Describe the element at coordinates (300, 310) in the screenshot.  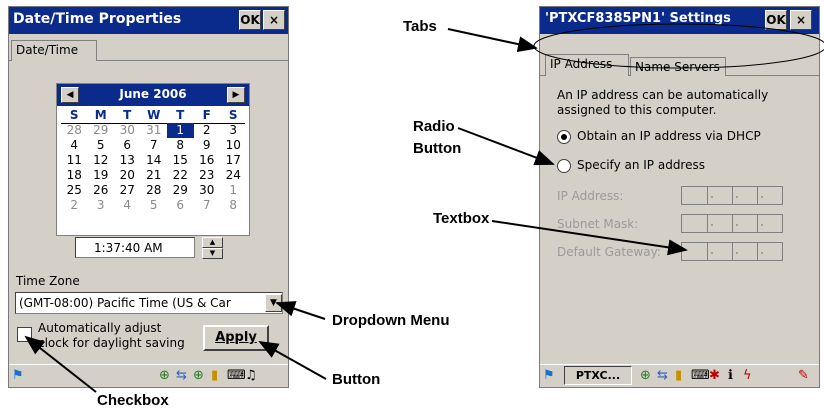
I see `dropdown-arrow` at that location.